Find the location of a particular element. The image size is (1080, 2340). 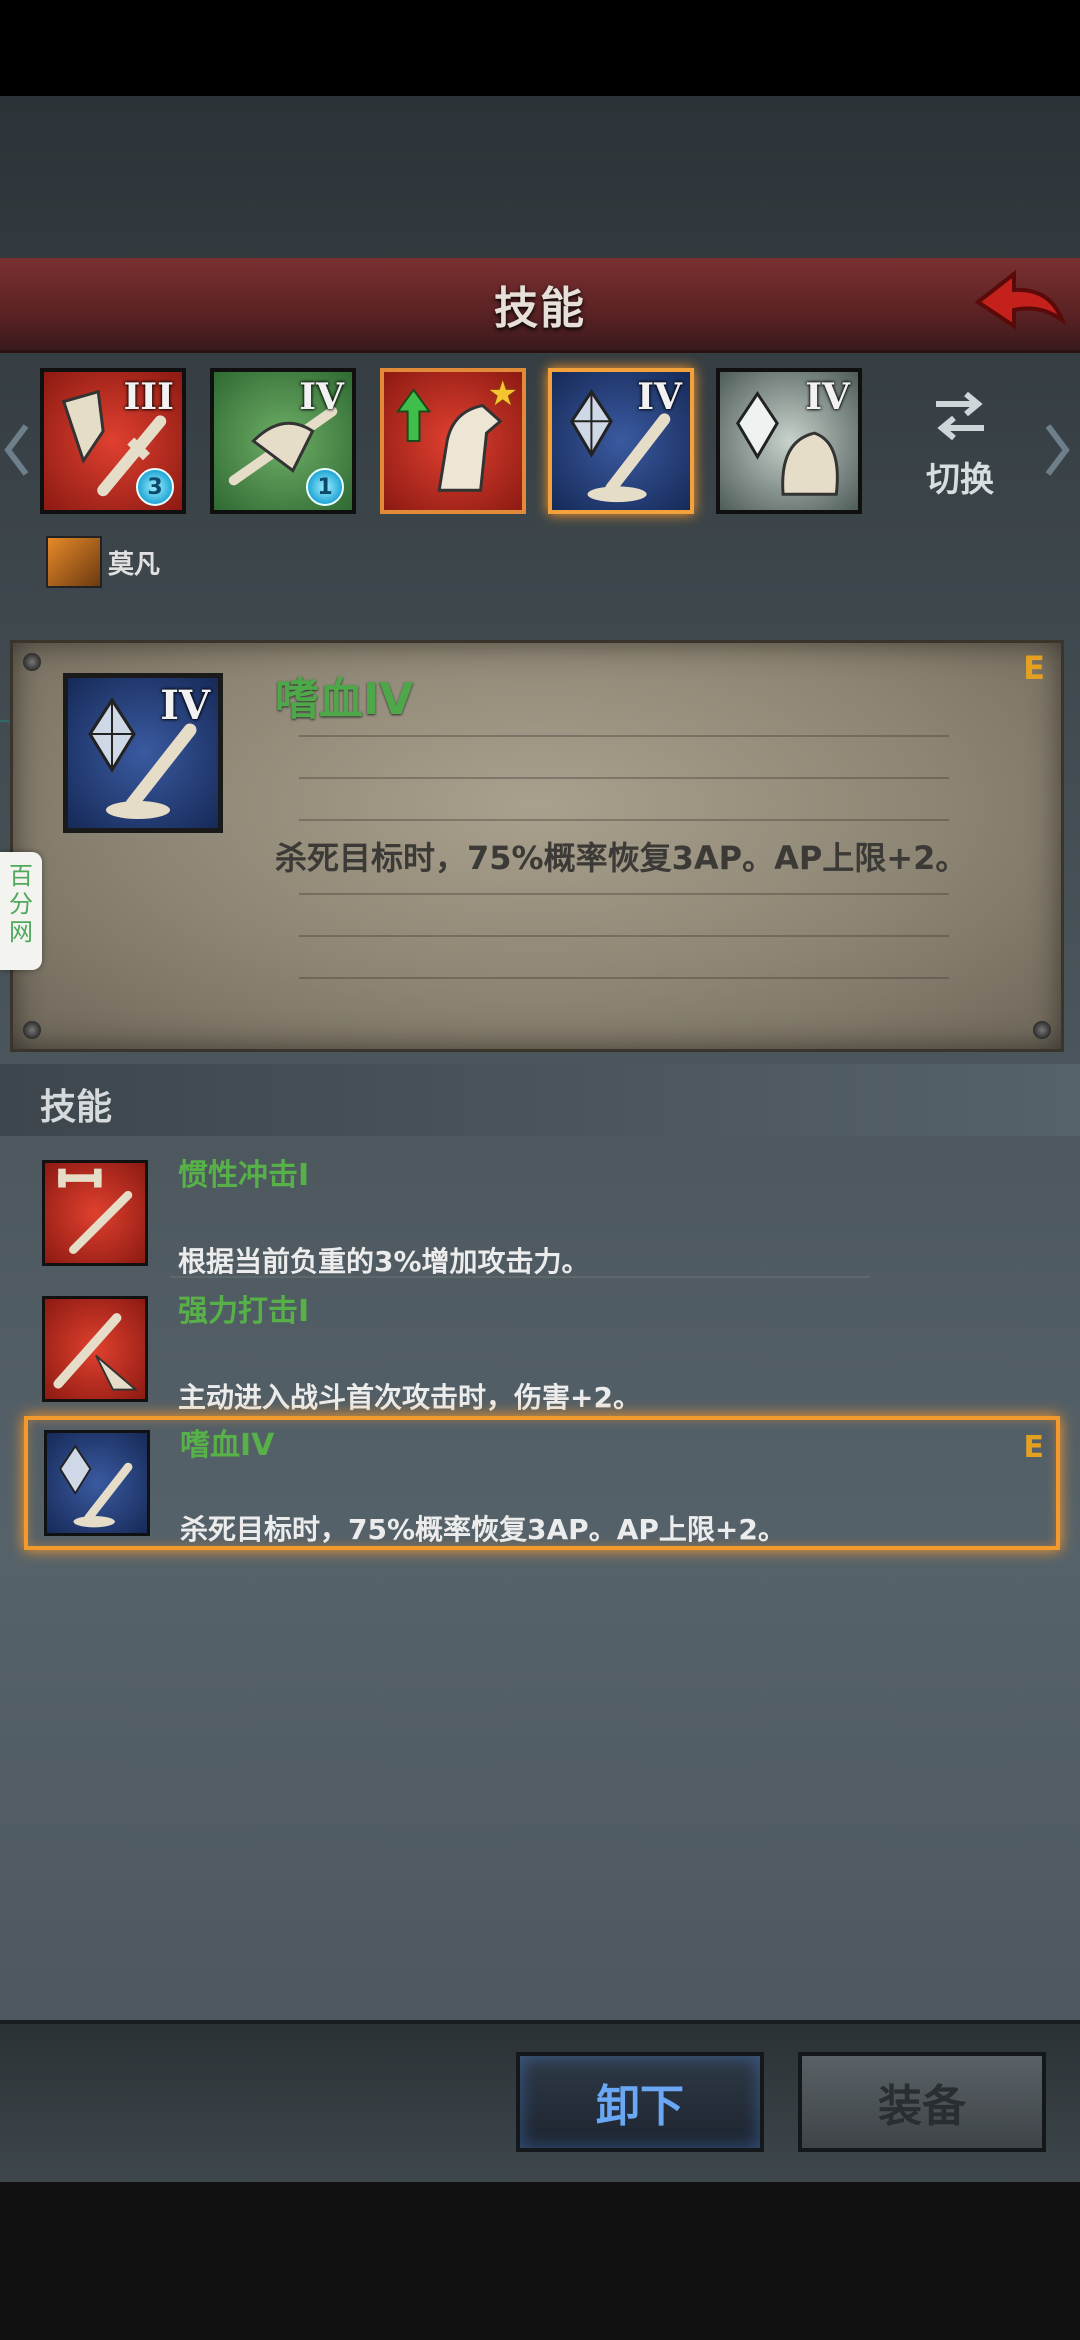

switch-label: 切换 is located at coordinates (960, 480).